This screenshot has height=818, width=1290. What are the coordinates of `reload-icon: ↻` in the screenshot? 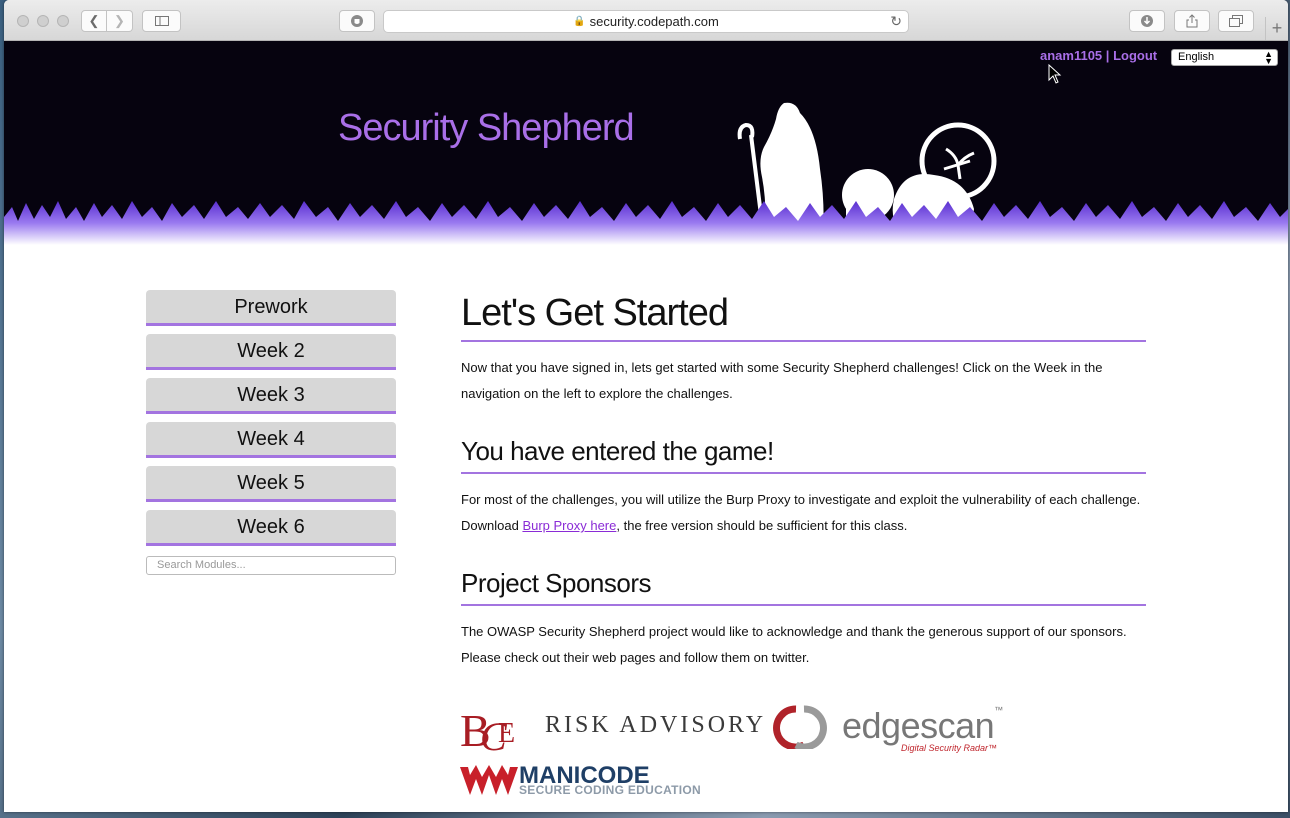 It's located at (896, 21).